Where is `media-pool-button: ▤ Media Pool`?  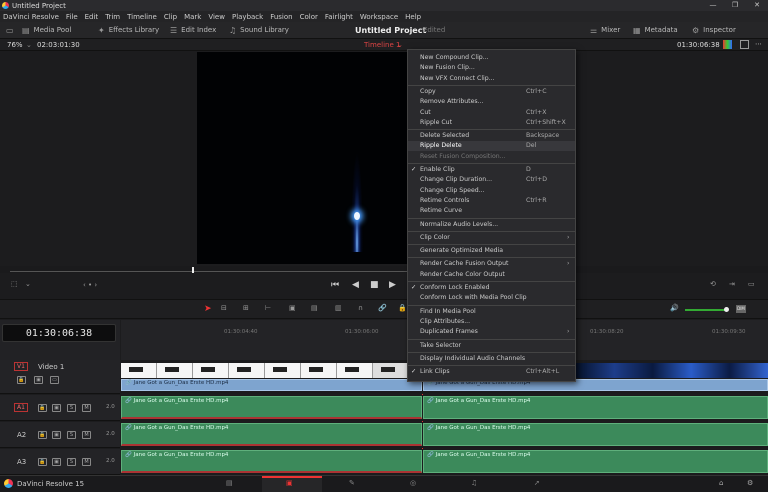 media-pool-button: ▤ Media Pool is located at coordinates (46, 30).